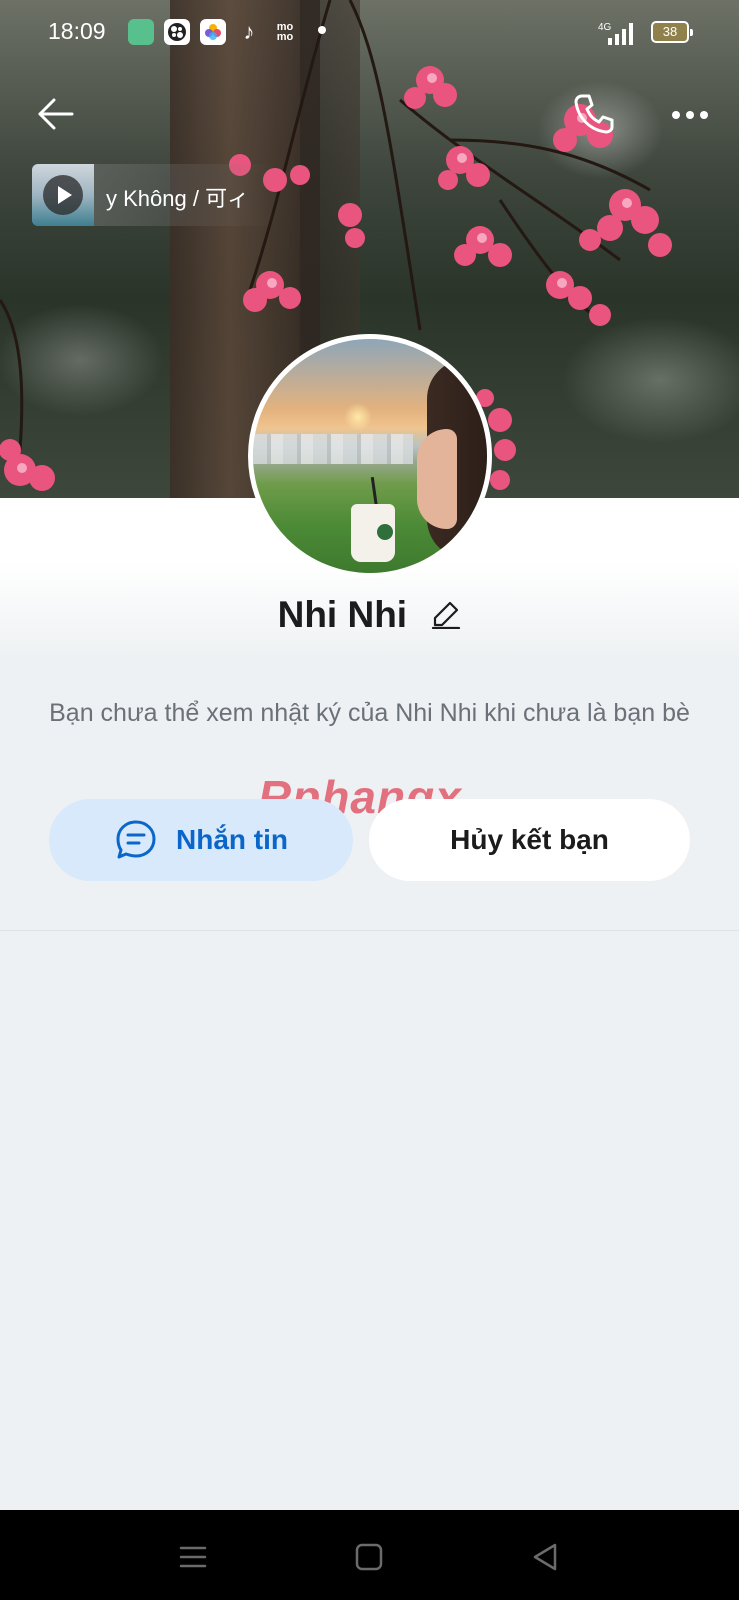 This screenshot has width=739, height=1600. What do you see at coordinates (193, 1557) in the screenshot?
I see `menu-icon` at bounding box center [193, 1557].